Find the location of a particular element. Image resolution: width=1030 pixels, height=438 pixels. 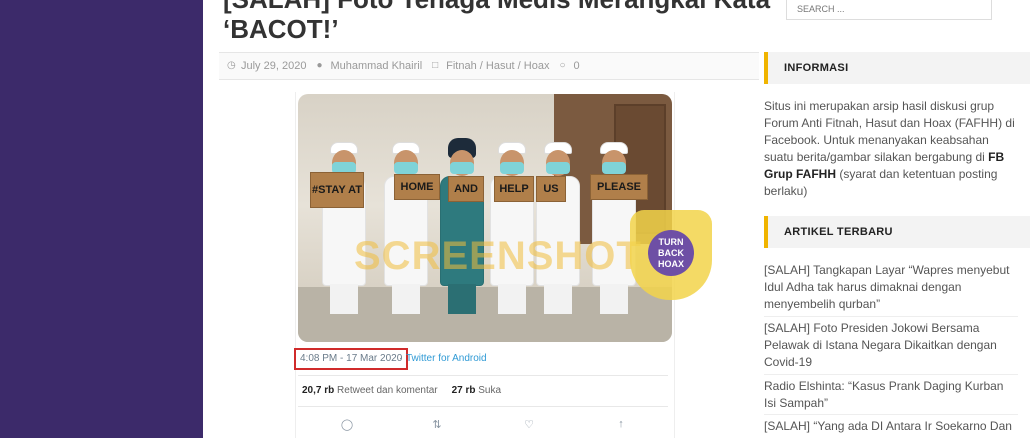

like-icon: ♡ is located at coordinates (529, 424).